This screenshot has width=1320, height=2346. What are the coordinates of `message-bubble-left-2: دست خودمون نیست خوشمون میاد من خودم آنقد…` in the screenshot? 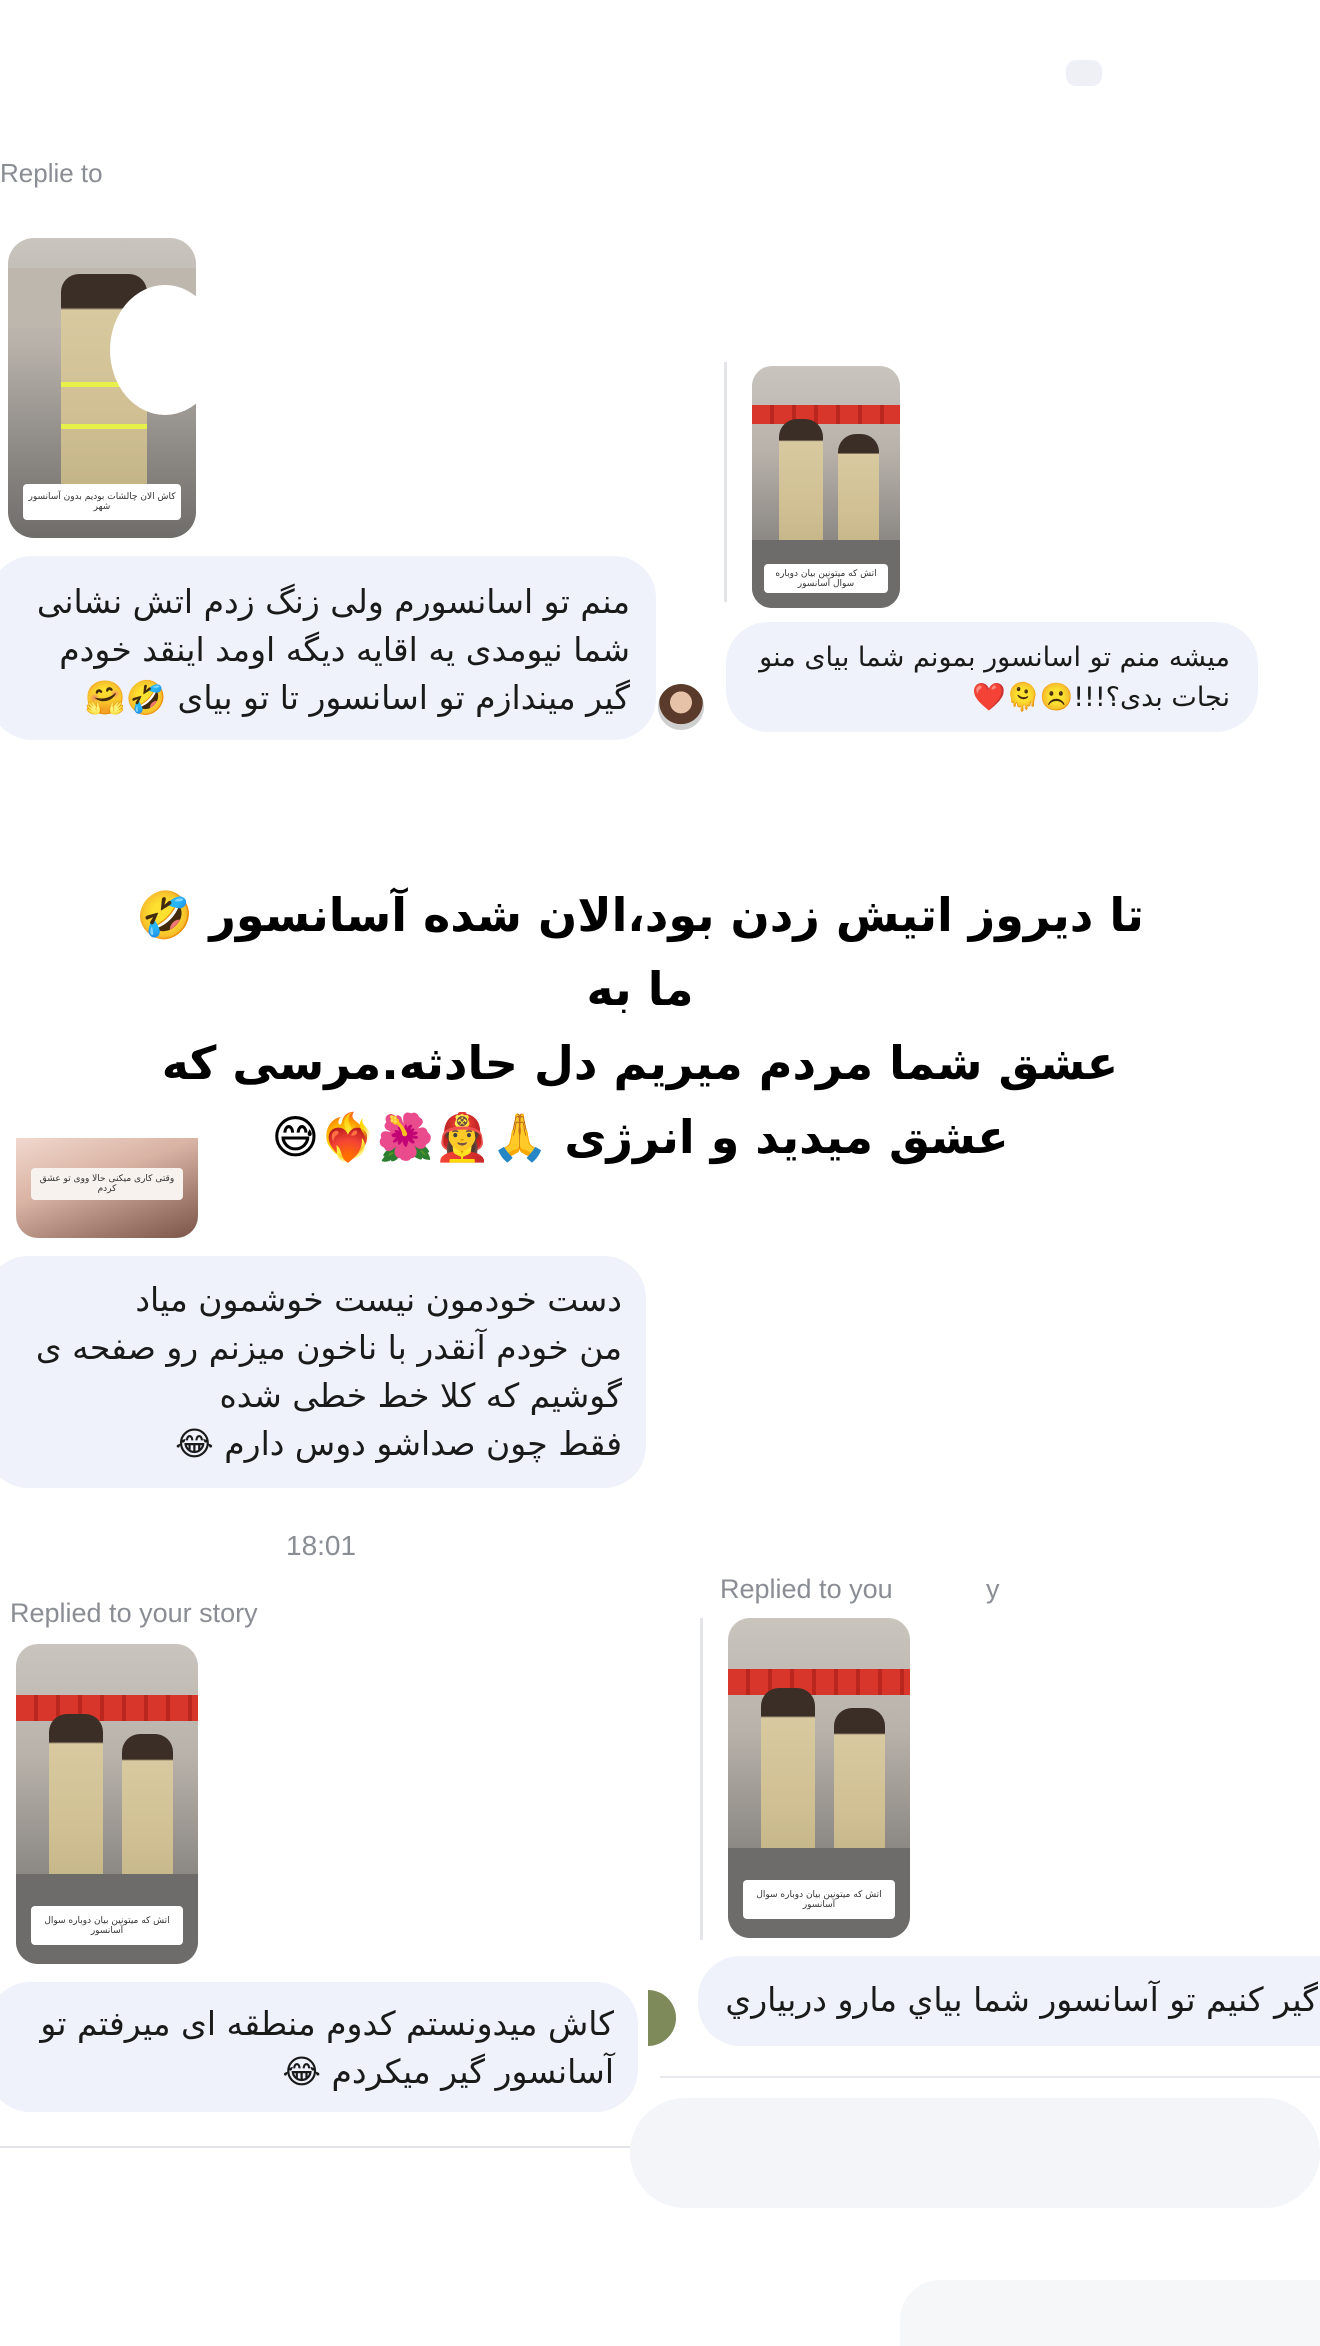 It's located at (323, 1372).